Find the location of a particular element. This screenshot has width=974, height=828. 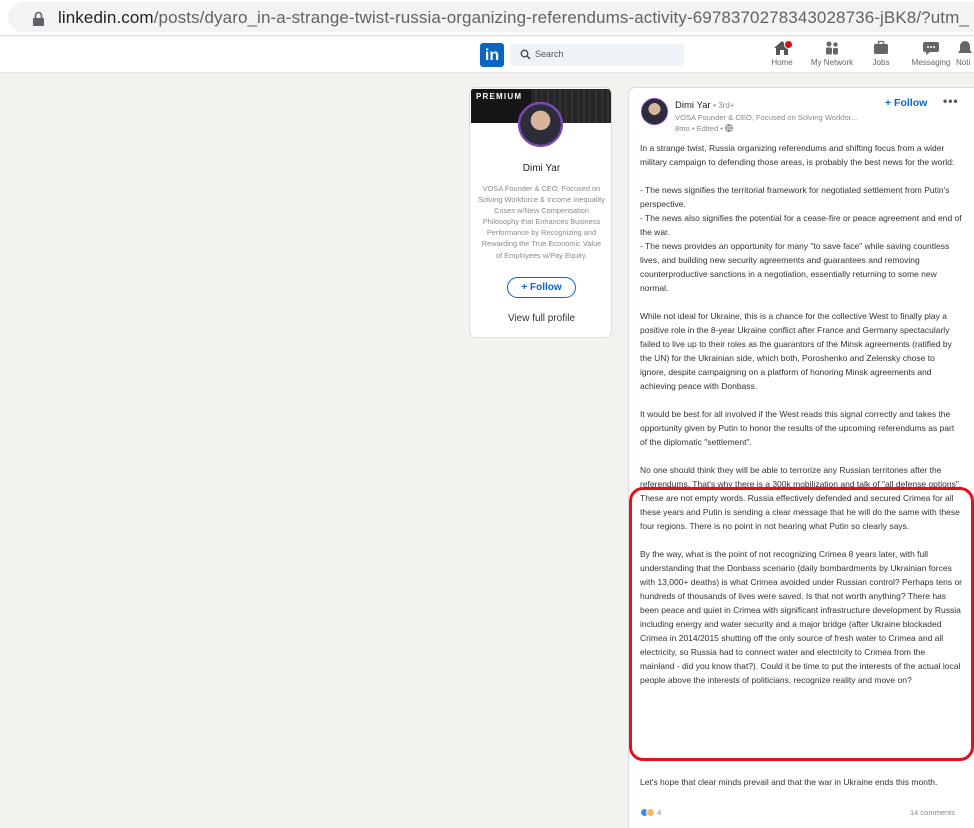

nav-notifications-label: Noti is located at coordinates (963, 62).